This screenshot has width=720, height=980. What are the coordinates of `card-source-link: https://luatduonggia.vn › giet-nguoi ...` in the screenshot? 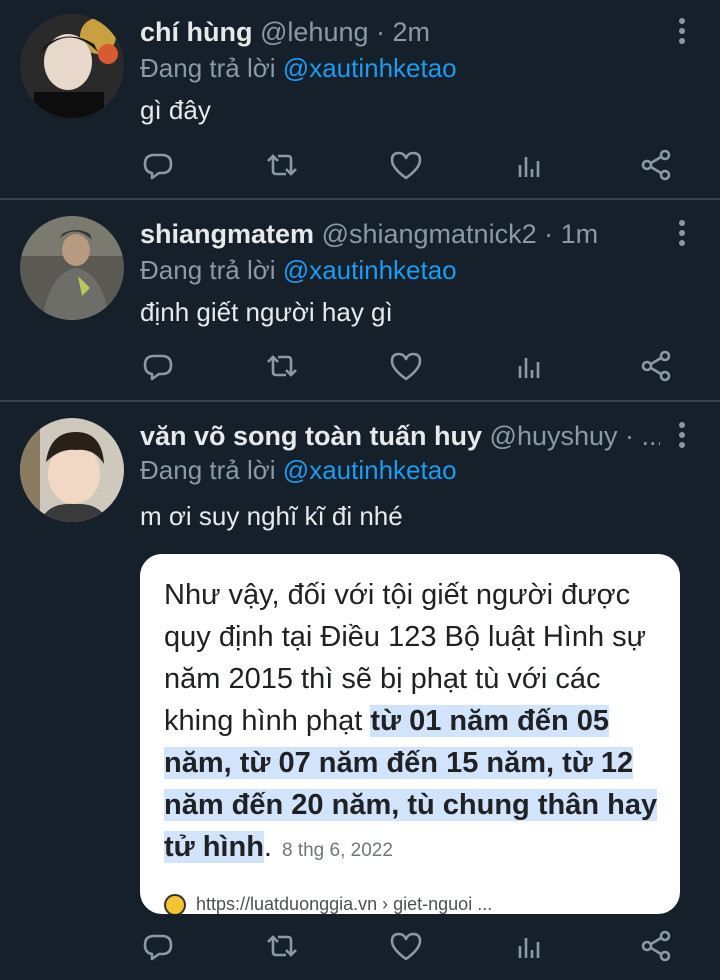 It's located at (414, 904).